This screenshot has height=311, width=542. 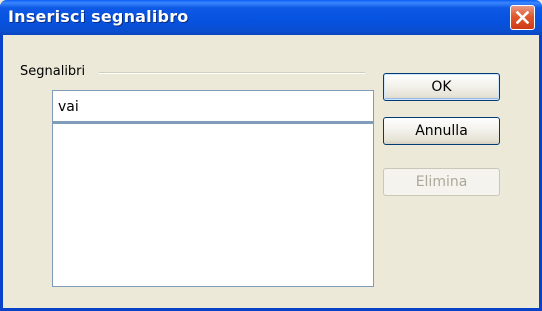 I want to click on cancel-button: Annulla, so click(x=441, y=131).